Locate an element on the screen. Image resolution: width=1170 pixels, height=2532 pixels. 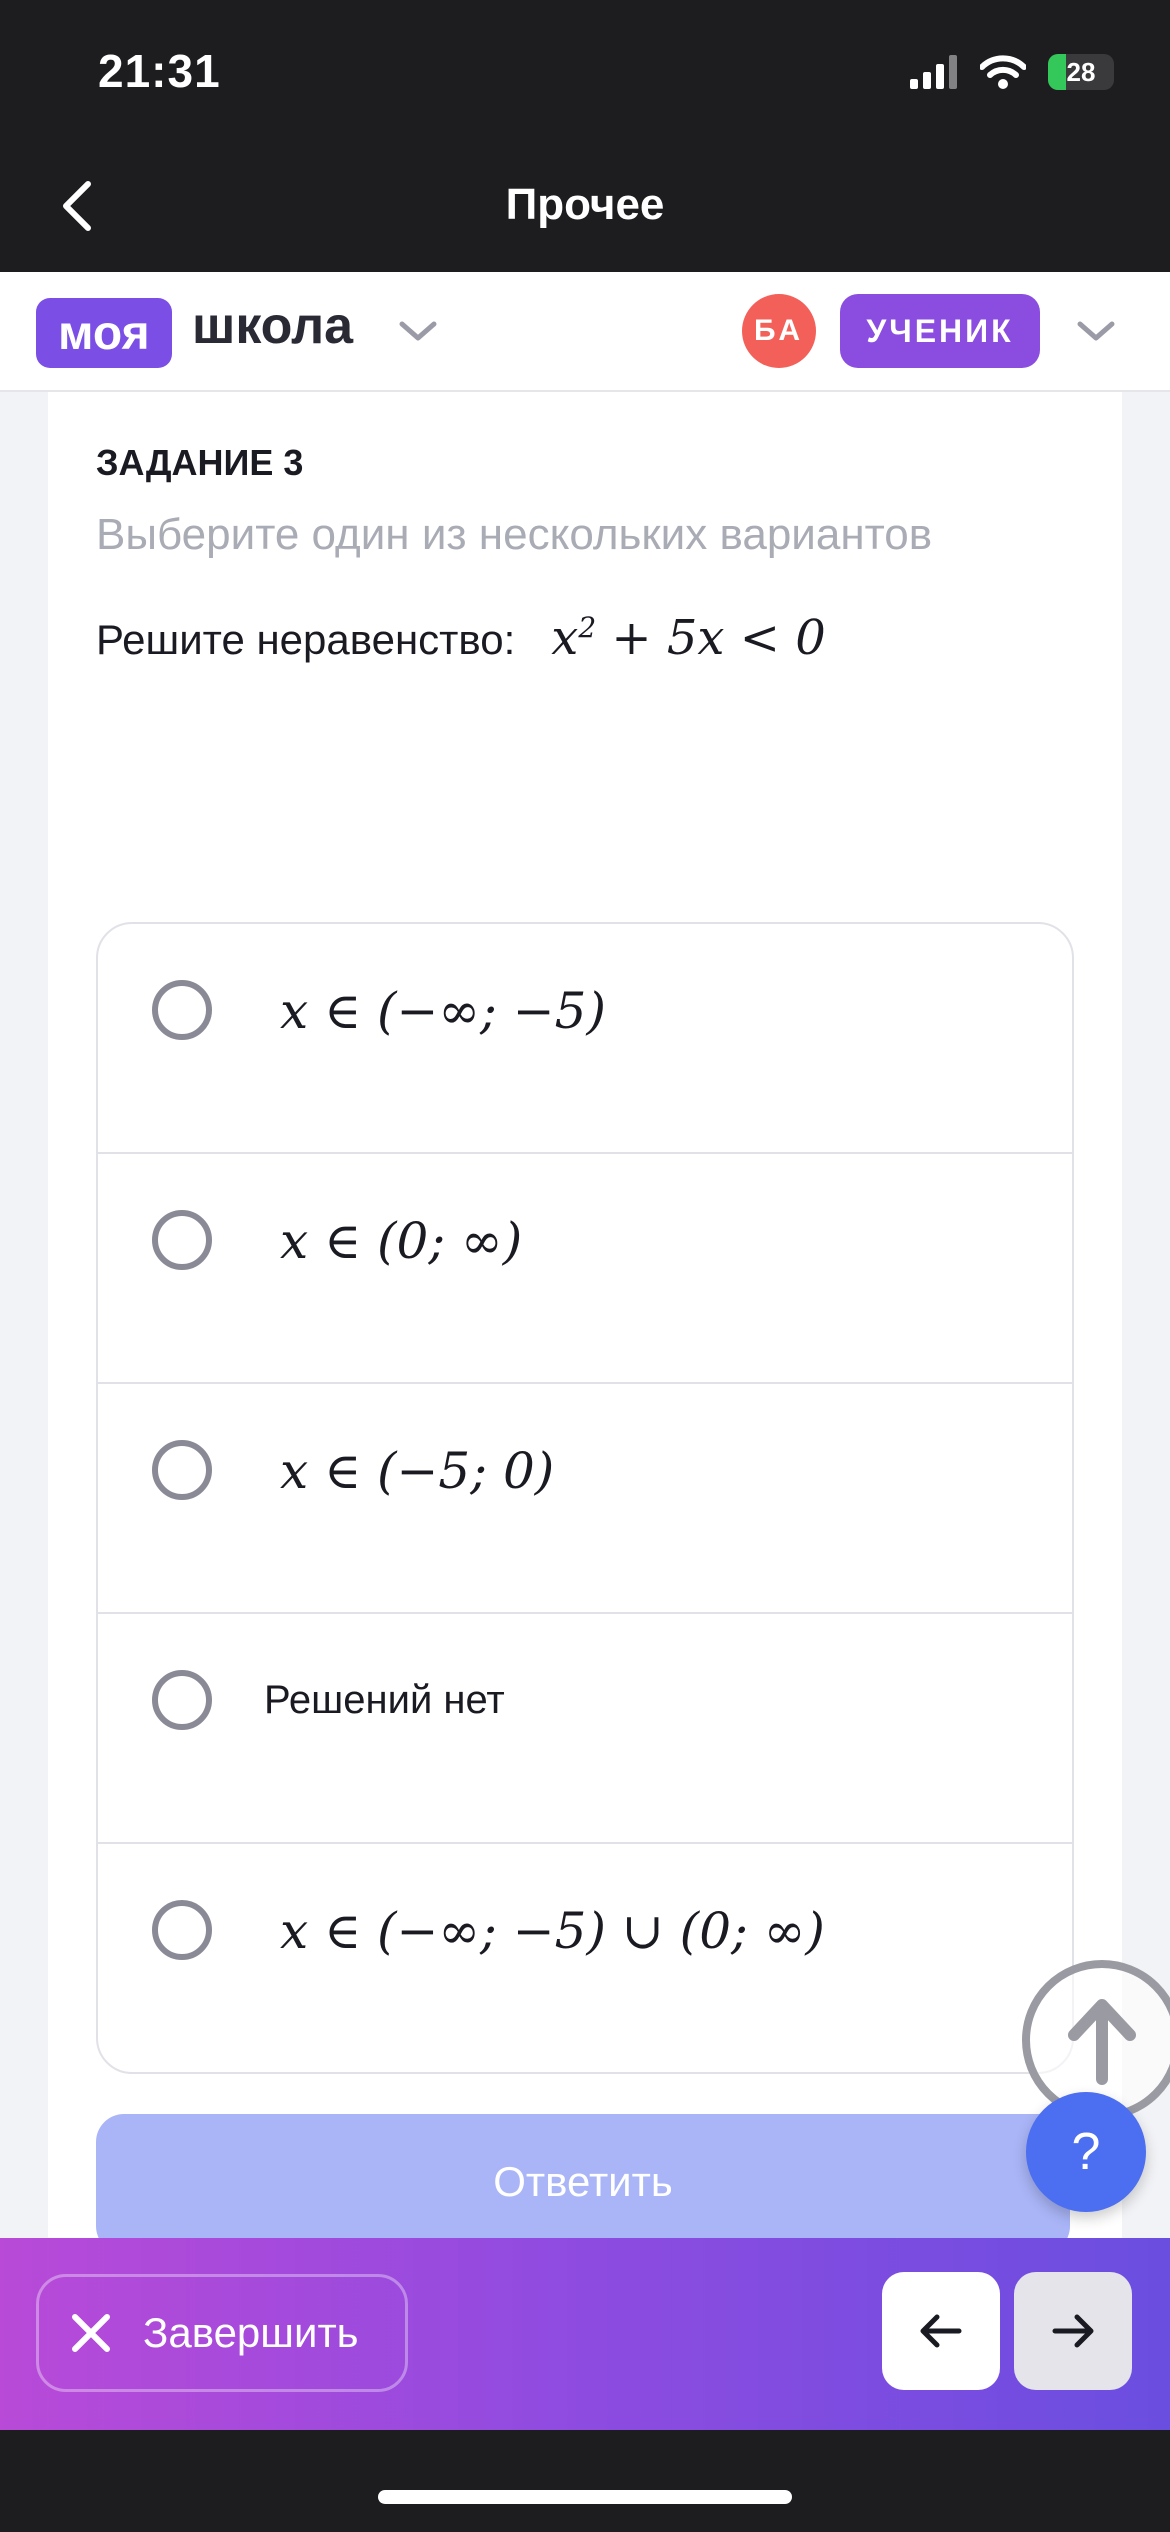
question-inequality: x2 + 5x < 0 is located at coordinates (688, 638).